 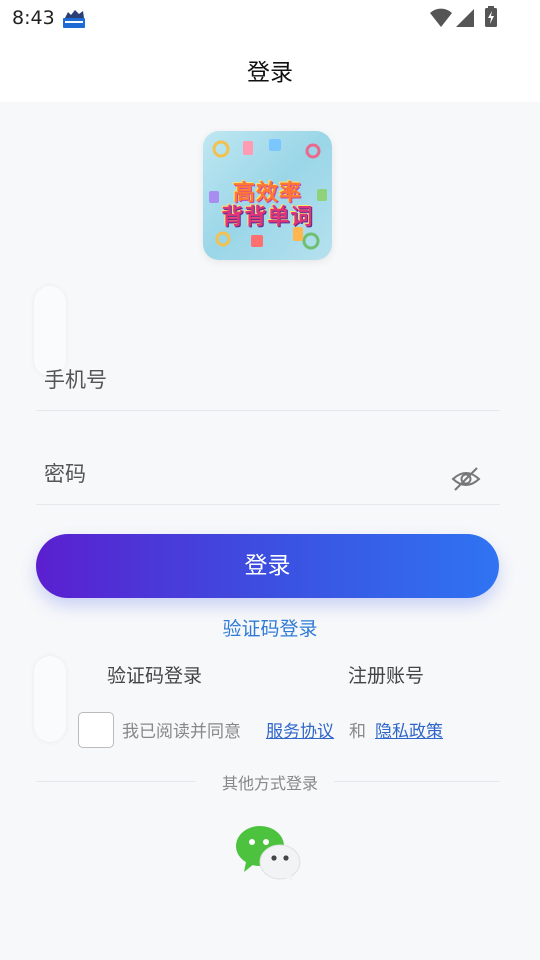 What do you see at coordinates (386, 674) in the screenshot?
I see `register-link: 注册账号` at bounding box center [386, 674].